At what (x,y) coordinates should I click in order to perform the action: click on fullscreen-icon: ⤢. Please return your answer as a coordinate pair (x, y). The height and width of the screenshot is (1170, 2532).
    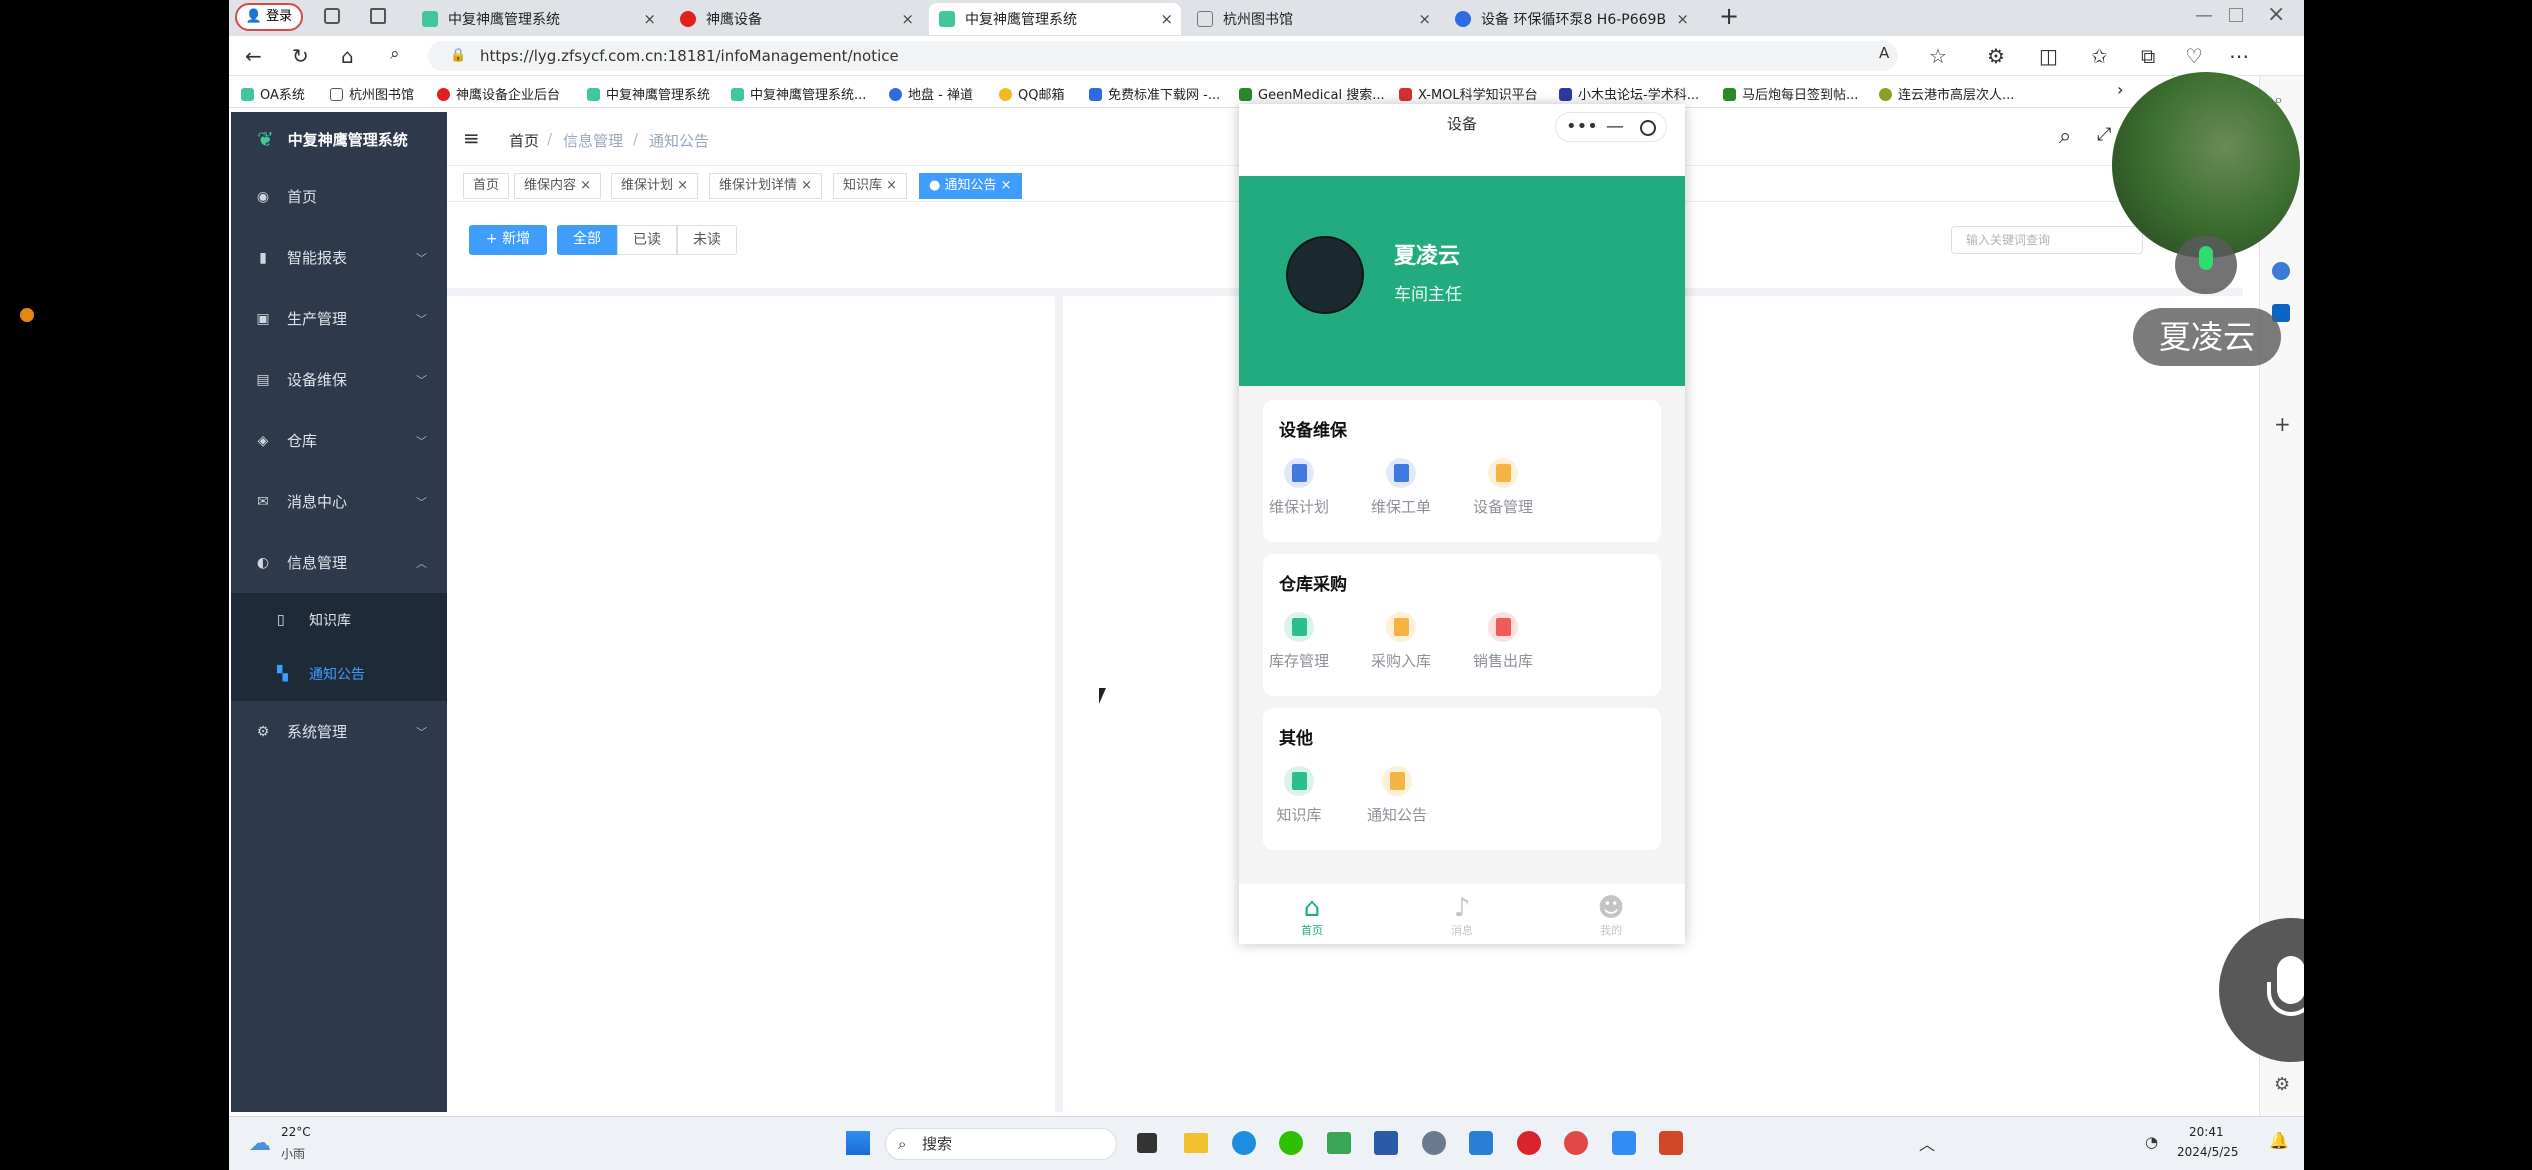
    Looking at the image, I should click on (2104, 134).